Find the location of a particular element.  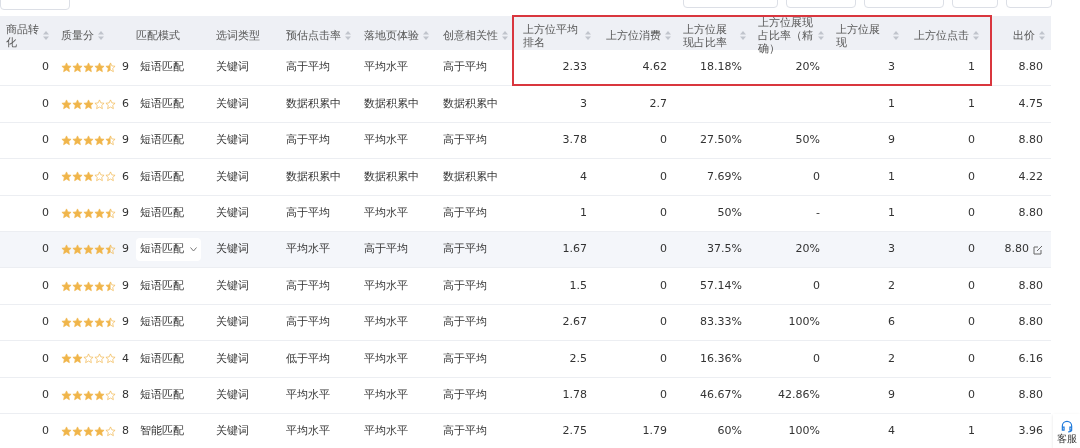

service-button: 客服 is located at coordinates (1066, 431).